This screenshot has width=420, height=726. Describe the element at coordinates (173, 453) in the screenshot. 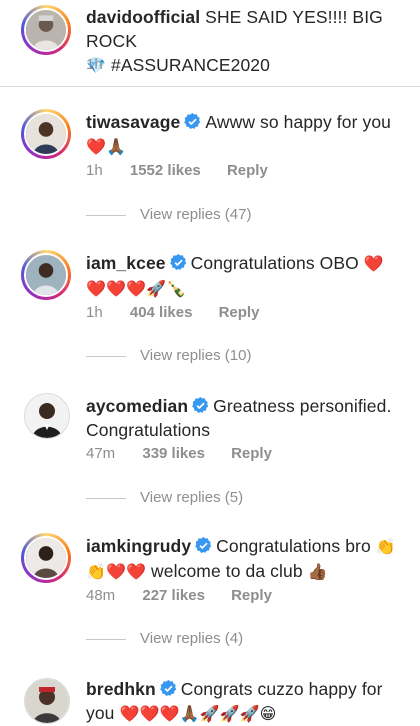

I see `likes-count: 339 likes` at that location.